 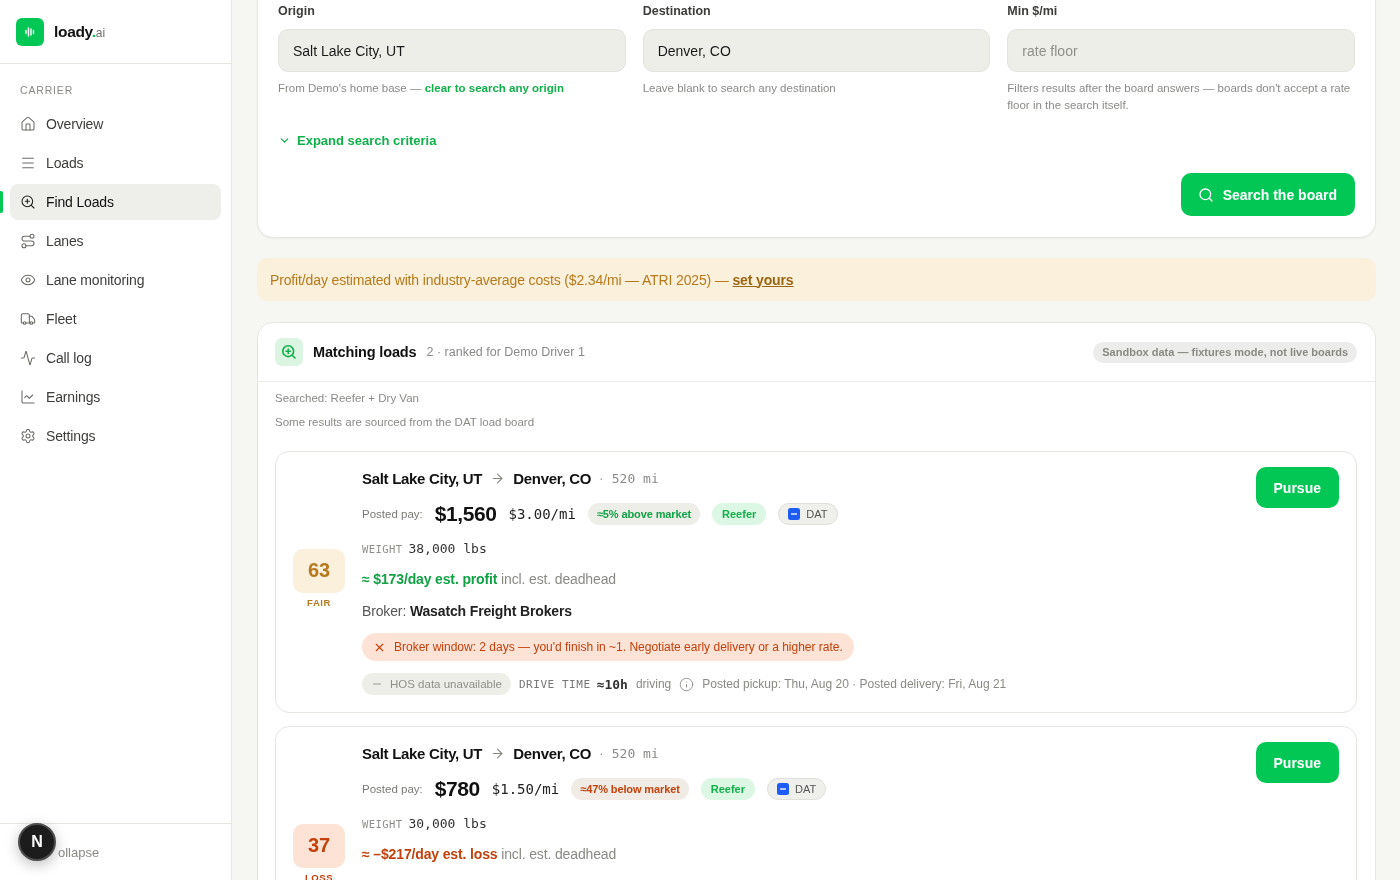 What do you see at coordinates (554, 684) in the screenshot?
I see `drive-time-label: DRIVE TIME` at bounding box center [554, 684].